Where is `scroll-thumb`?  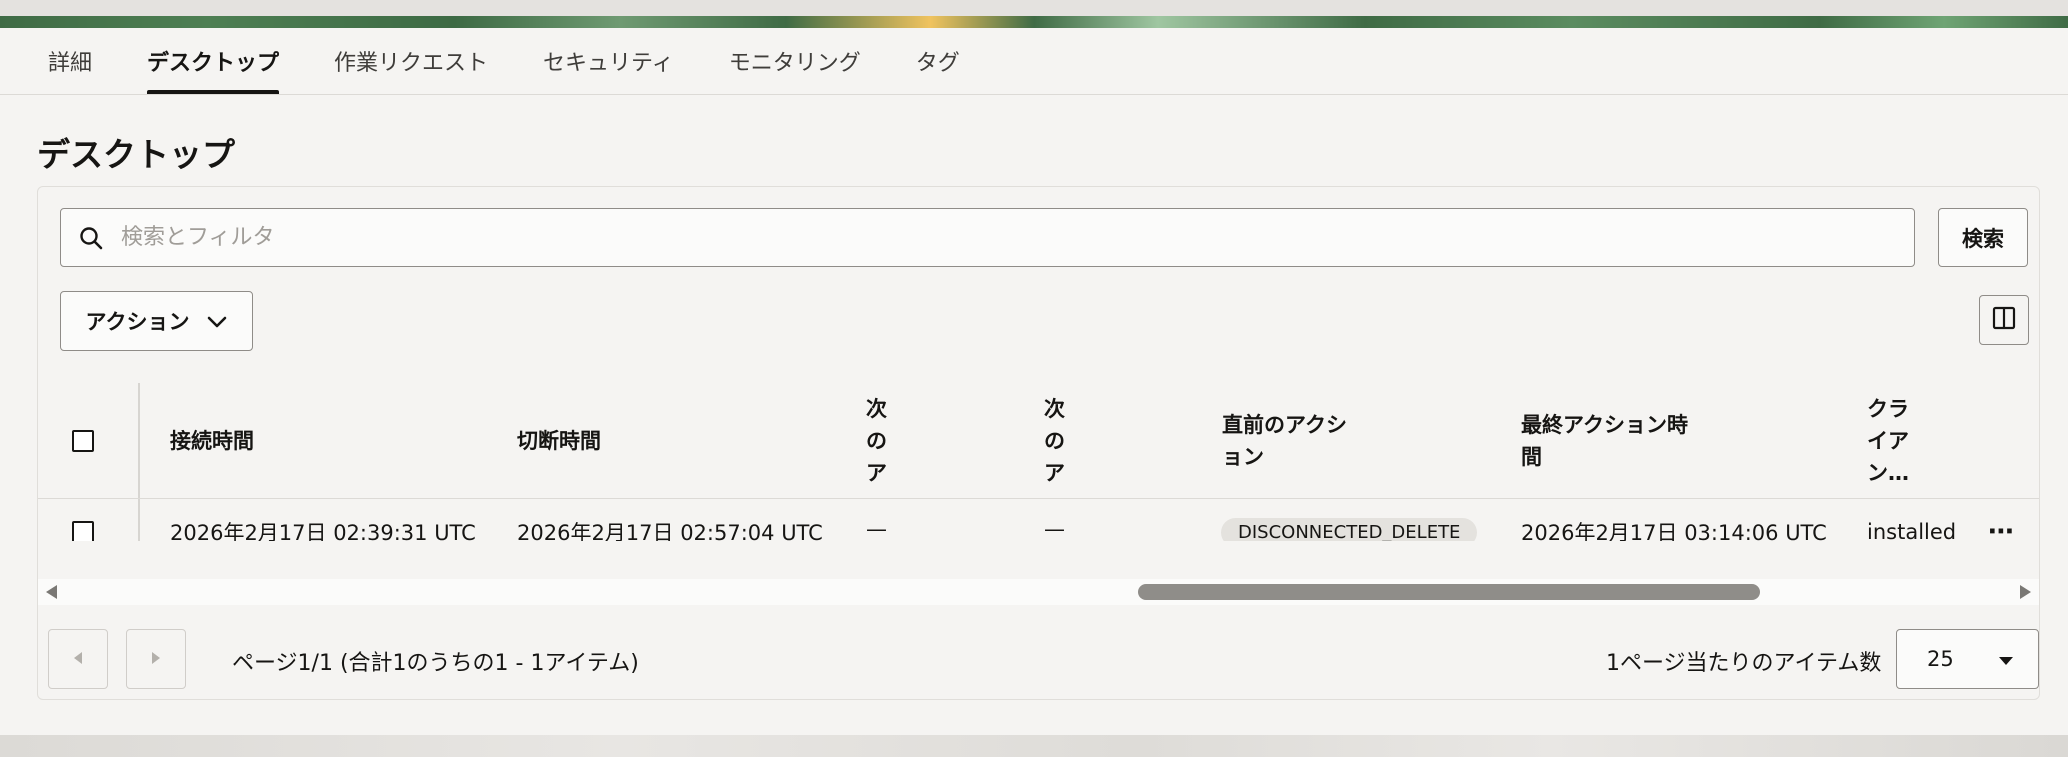
scroll-thumb is located at coordinates (1449, 592).